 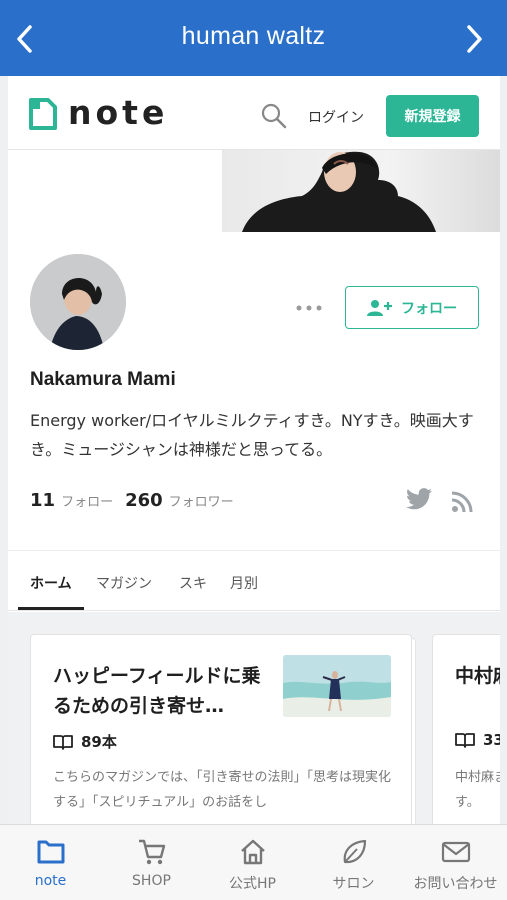 What do you see at coordinates (466, 729) in the screenshot?
I see `magazine-card: 中村麻 33 中村麻ます。` at bounding box center [466, 729].